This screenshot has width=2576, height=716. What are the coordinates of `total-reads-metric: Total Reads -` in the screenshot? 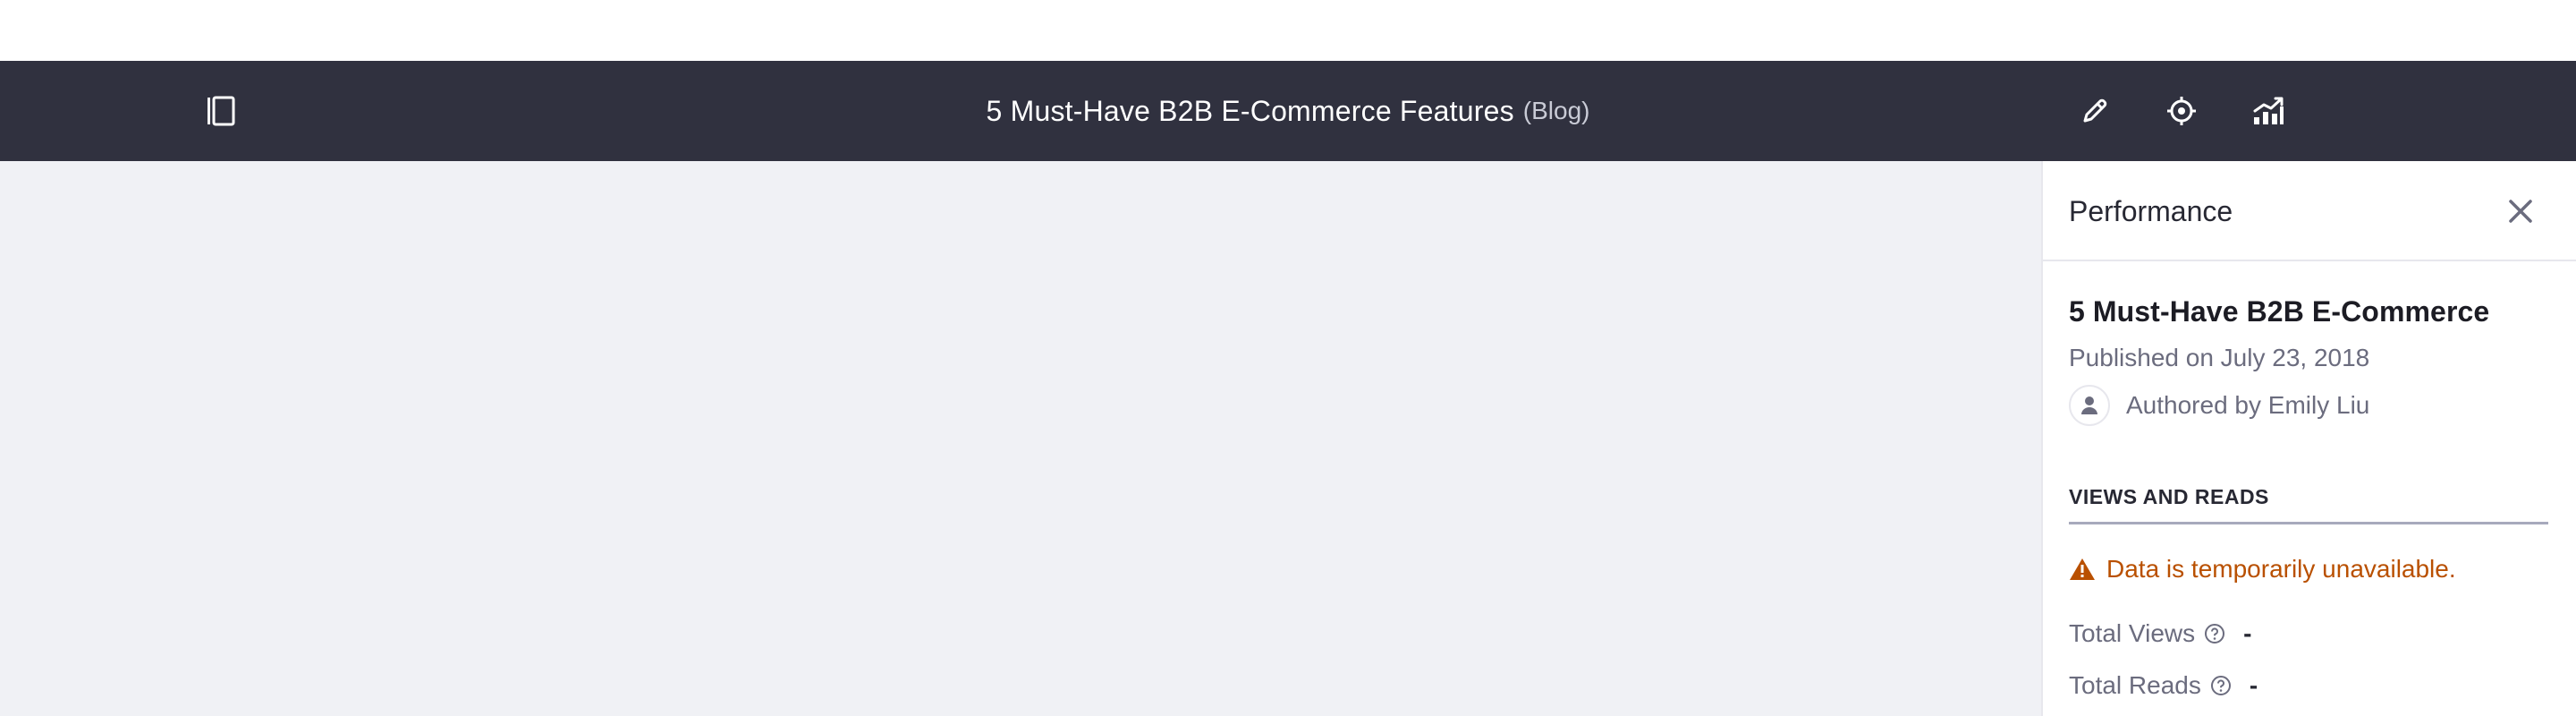 It's located at (2163, 685).